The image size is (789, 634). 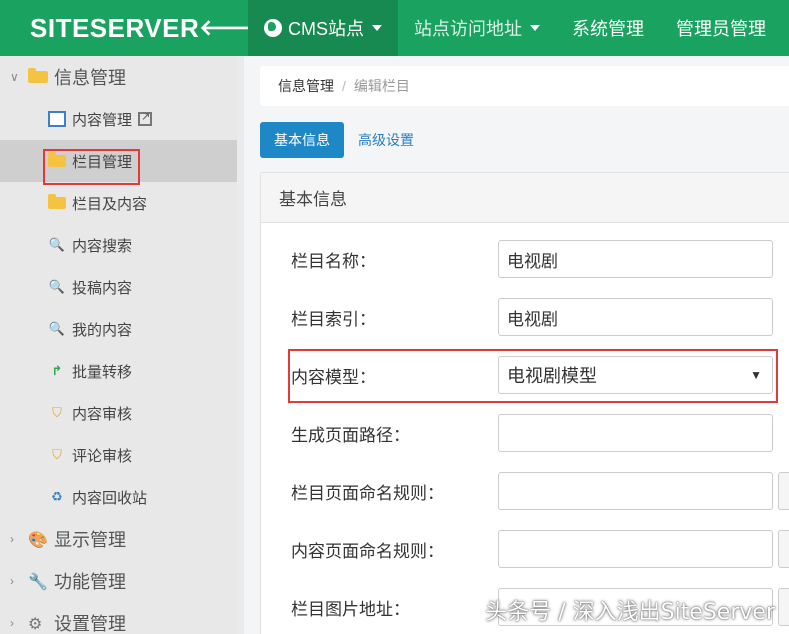 I want to click on sidebar-item-channel-manage: 栏目管理, so click(x=118, y=161).